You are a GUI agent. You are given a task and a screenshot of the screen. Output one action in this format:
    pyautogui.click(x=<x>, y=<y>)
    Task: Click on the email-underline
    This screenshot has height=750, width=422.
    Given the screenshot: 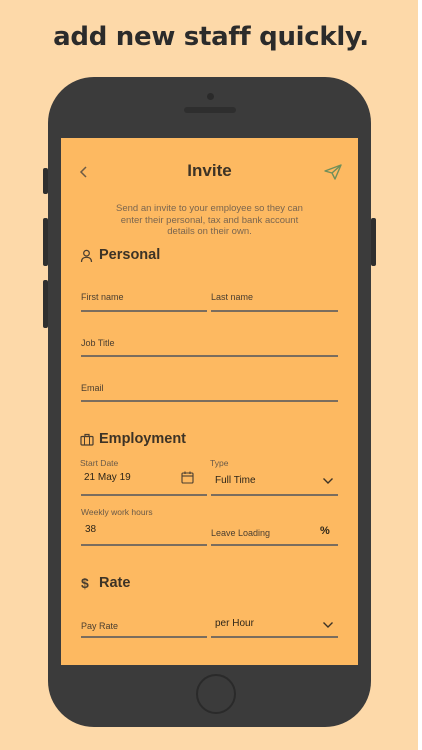 What is the action you would take?
    pyautogui.click(x=209, y=401)
    